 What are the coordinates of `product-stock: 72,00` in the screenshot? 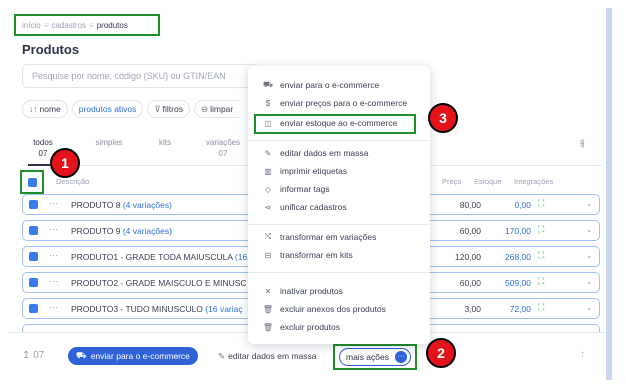 It's located at (514, 309).